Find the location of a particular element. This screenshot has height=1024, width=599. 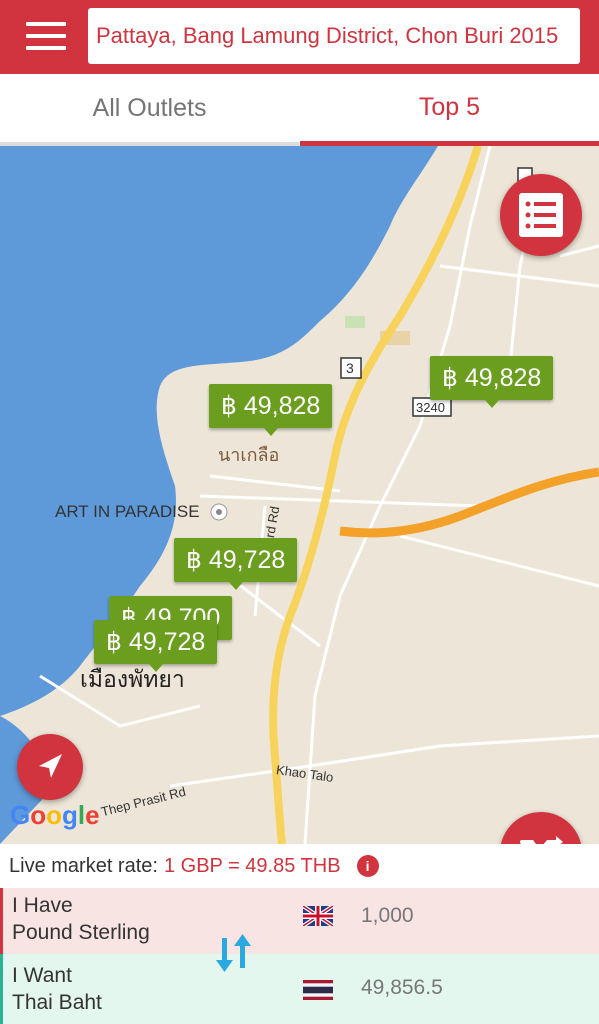

swap-currencies-icon is located at coordinates (234, 953).